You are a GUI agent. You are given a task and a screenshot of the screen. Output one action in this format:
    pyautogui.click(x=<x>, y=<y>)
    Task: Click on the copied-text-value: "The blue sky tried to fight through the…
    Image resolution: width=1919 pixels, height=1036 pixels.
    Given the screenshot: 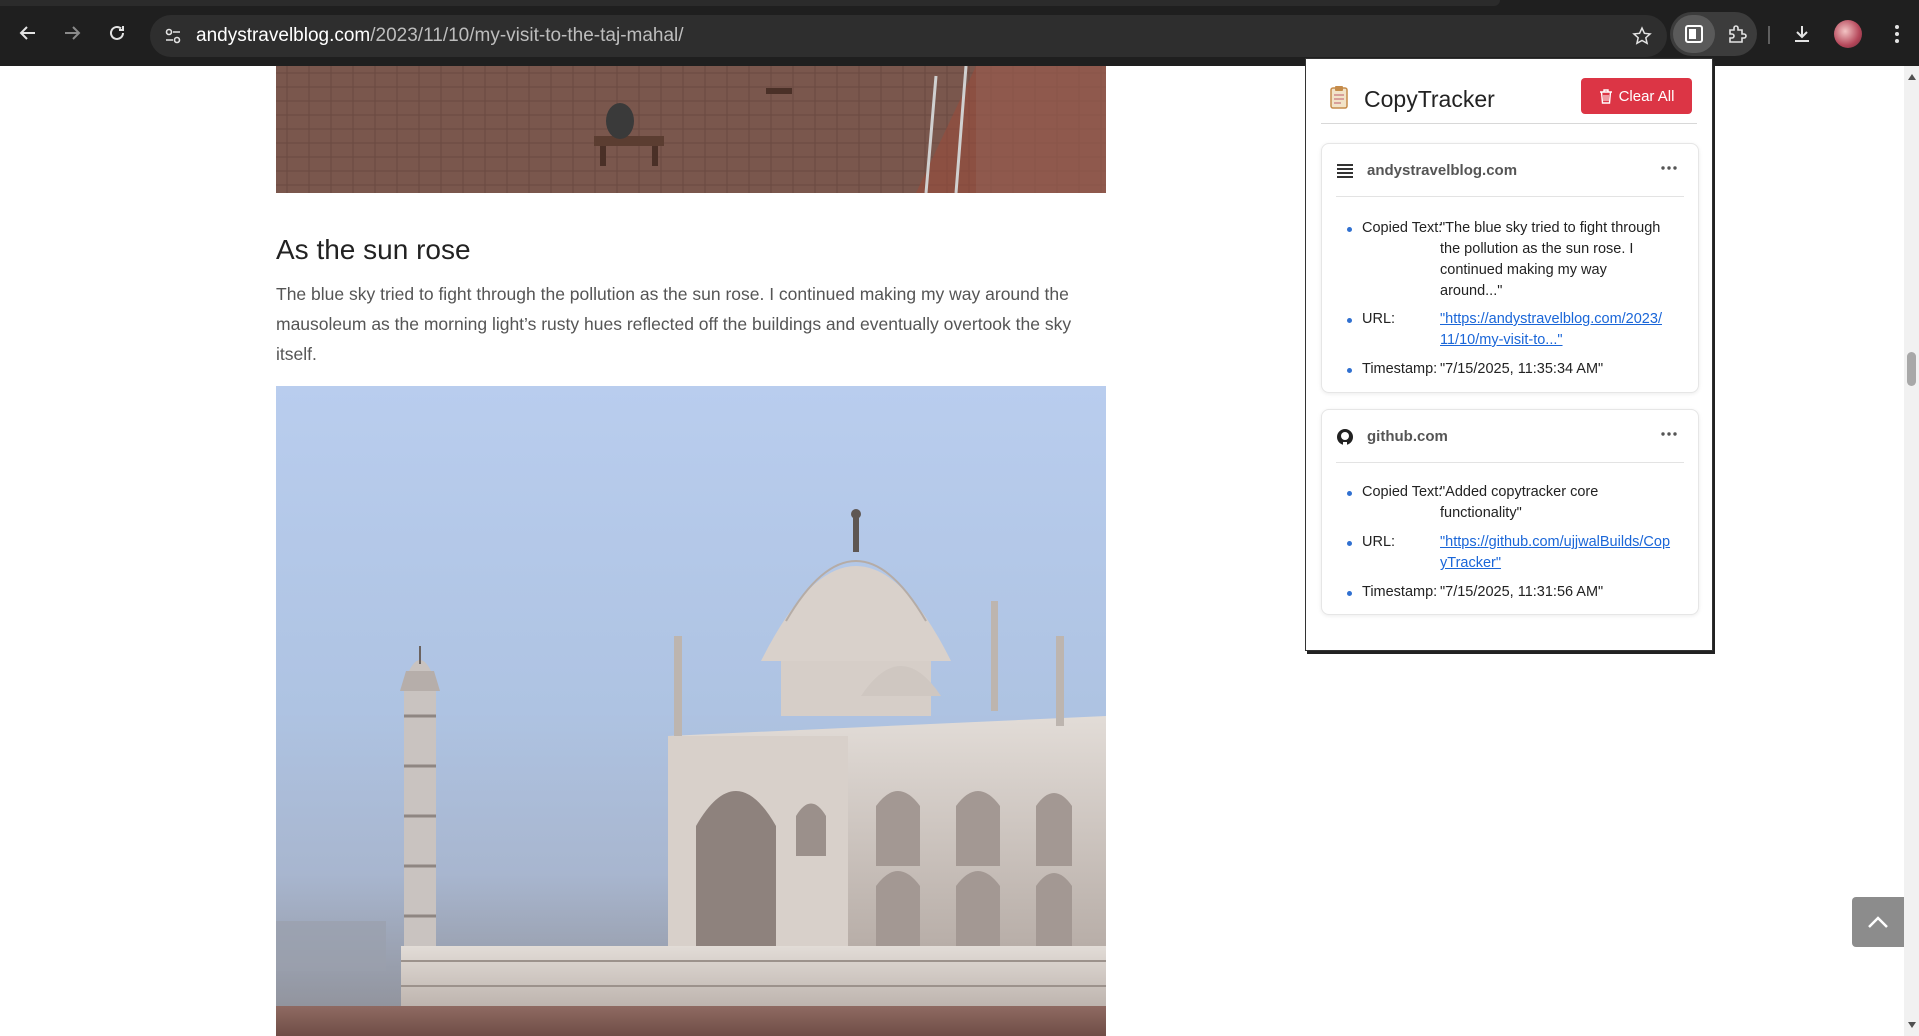 What is the action you would take?
    pyautogui.click(x=1550, y=259)
    